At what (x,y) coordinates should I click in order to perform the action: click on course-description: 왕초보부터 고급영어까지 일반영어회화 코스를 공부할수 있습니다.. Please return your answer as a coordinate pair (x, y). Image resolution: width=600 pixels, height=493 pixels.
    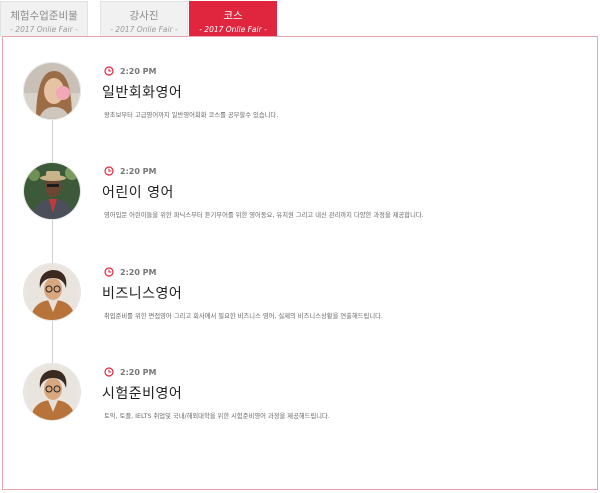
    Looking at the image, I should click on (191, 115).